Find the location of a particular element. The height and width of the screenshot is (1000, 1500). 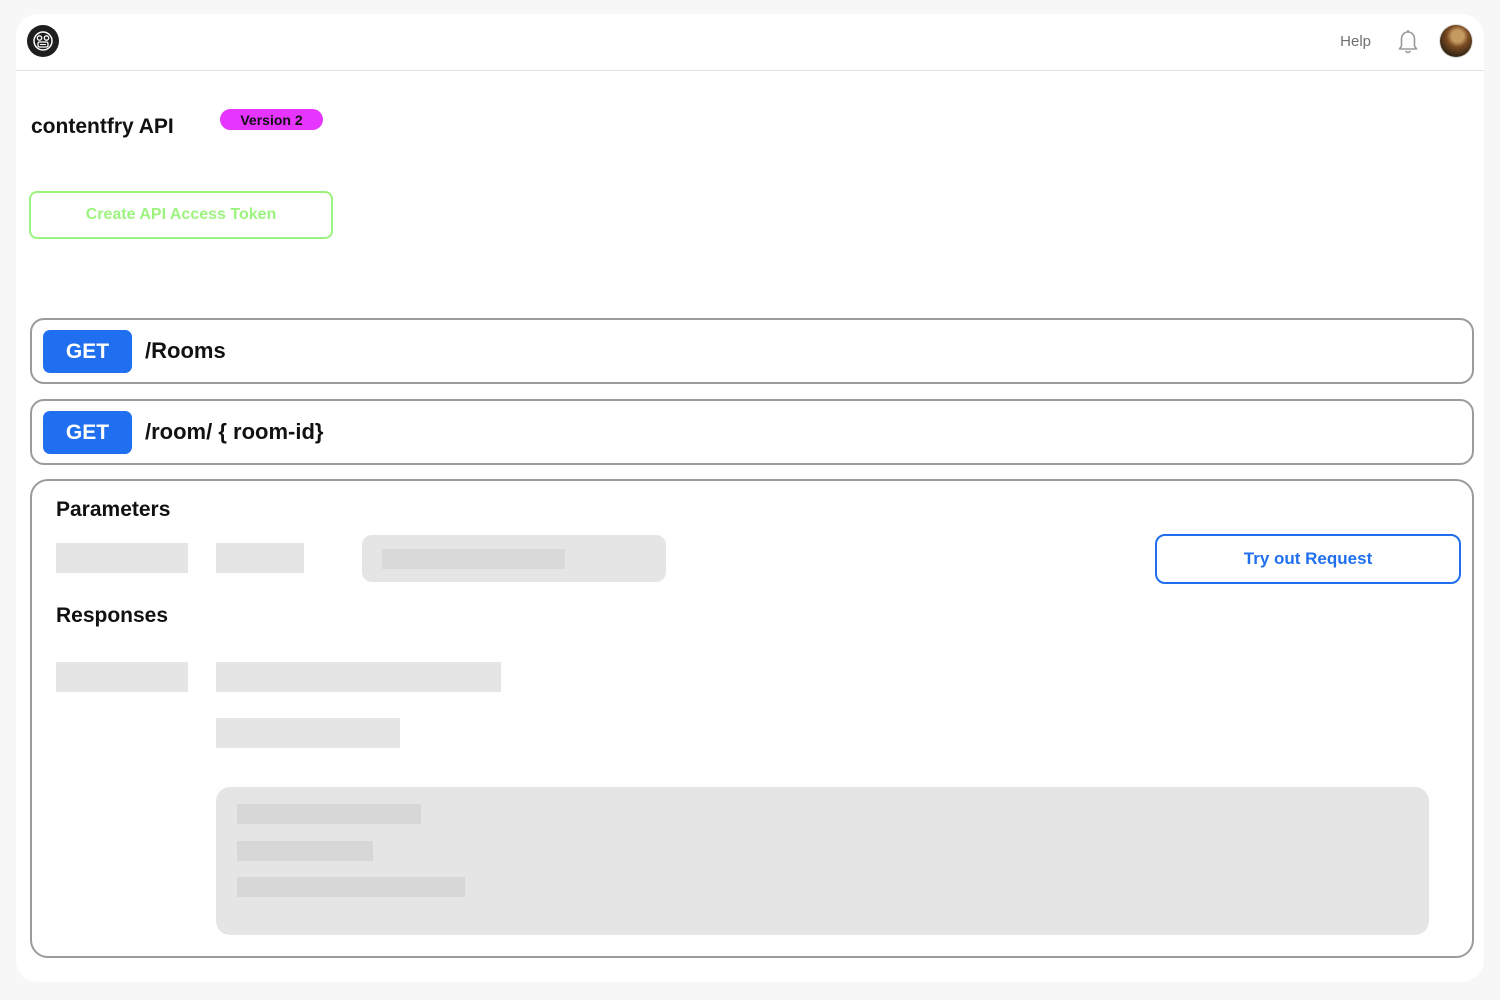

endpoint-path: /room/ { room-id} is located at coordinates (234, 431).